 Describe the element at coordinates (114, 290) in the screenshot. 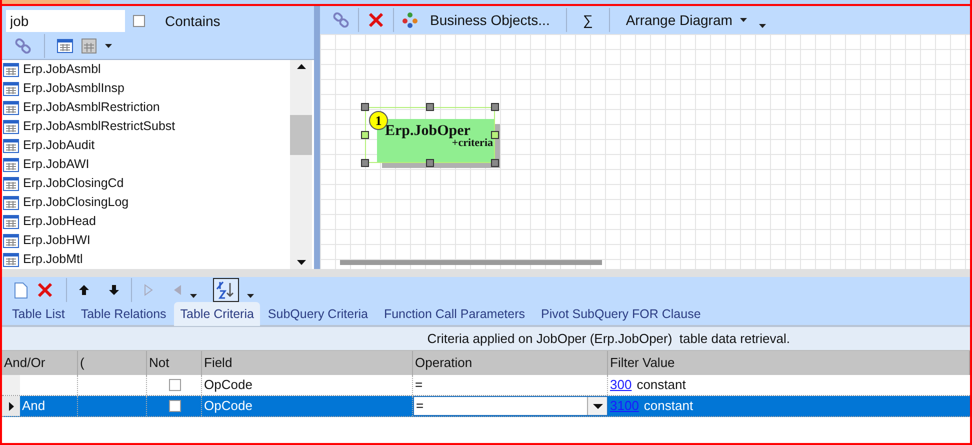

I see `move-down-icon` at that location.